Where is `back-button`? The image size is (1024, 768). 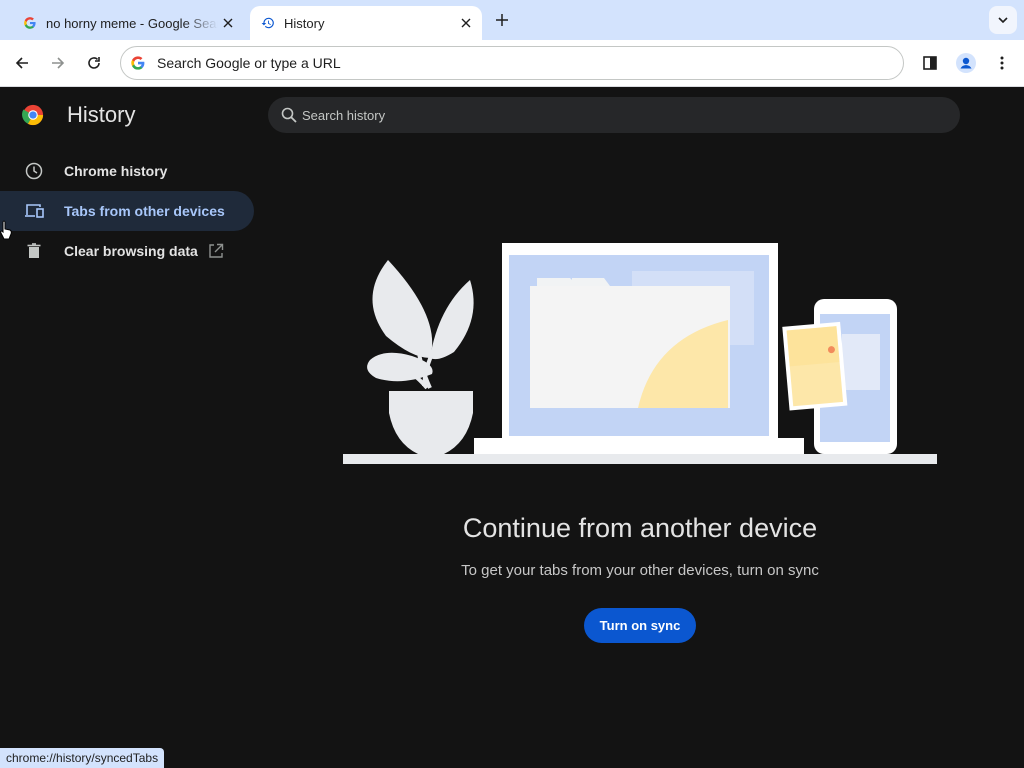
back-button is located at coordinates (22, 63).